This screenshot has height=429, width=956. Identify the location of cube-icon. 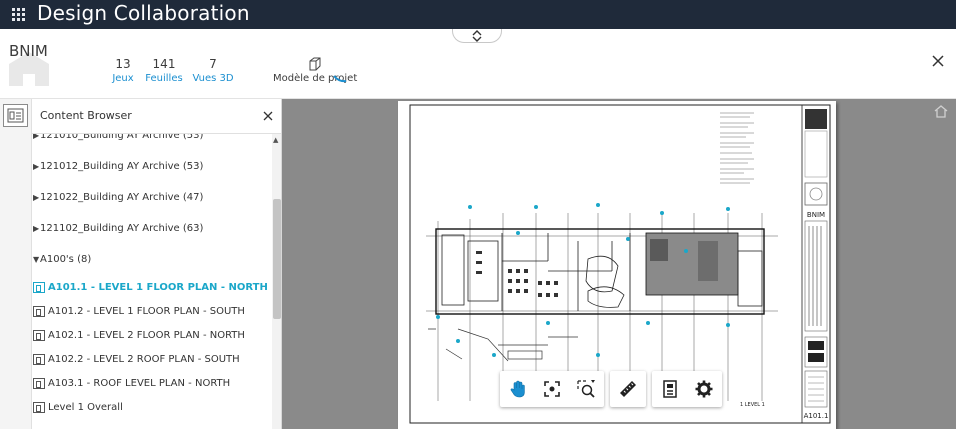
(315, 64).